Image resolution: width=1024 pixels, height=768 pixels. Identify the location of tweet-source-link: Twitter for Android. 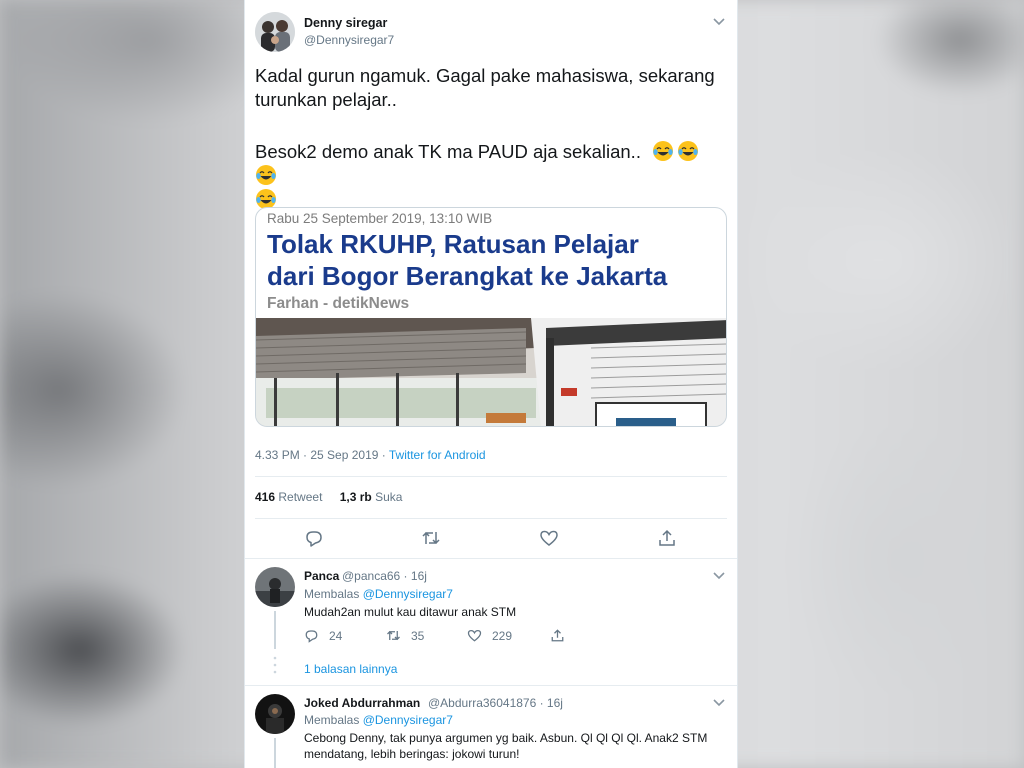
(437, 455).